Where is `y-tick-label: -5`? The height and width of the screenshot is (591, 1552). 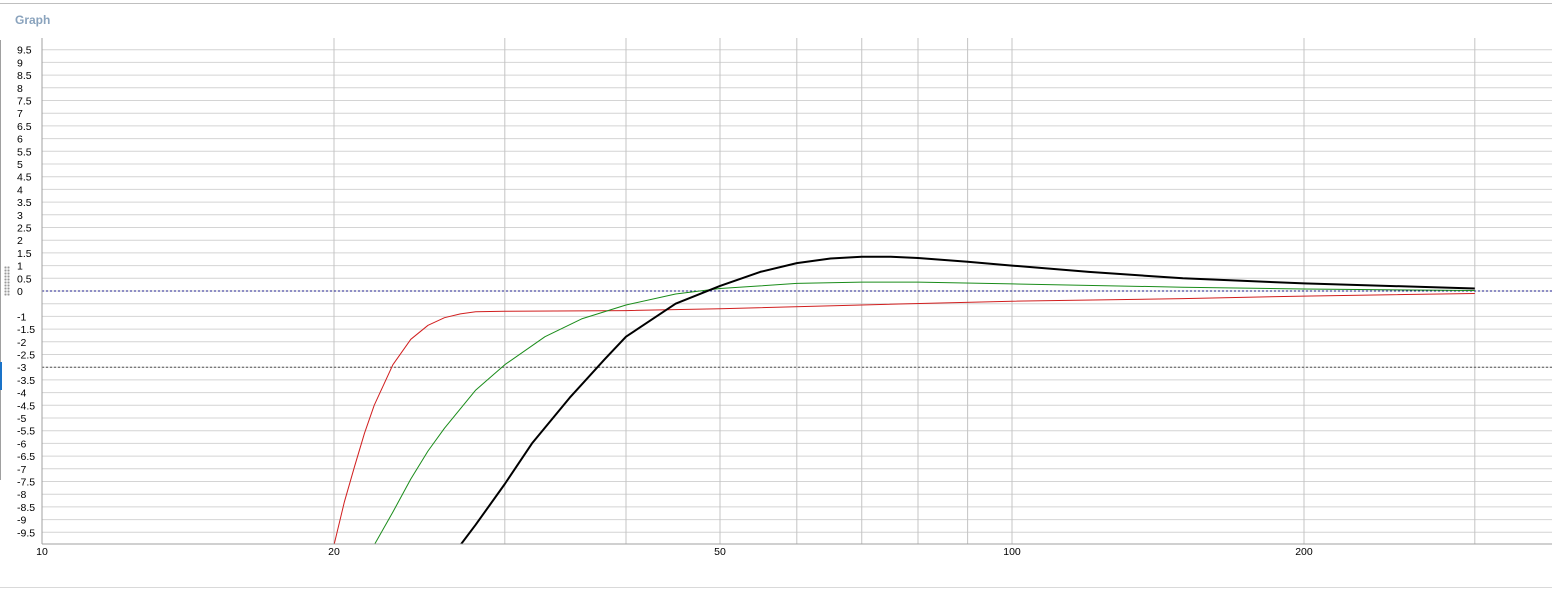 y-tick-label: -5 is located at coordinates (21, 419).